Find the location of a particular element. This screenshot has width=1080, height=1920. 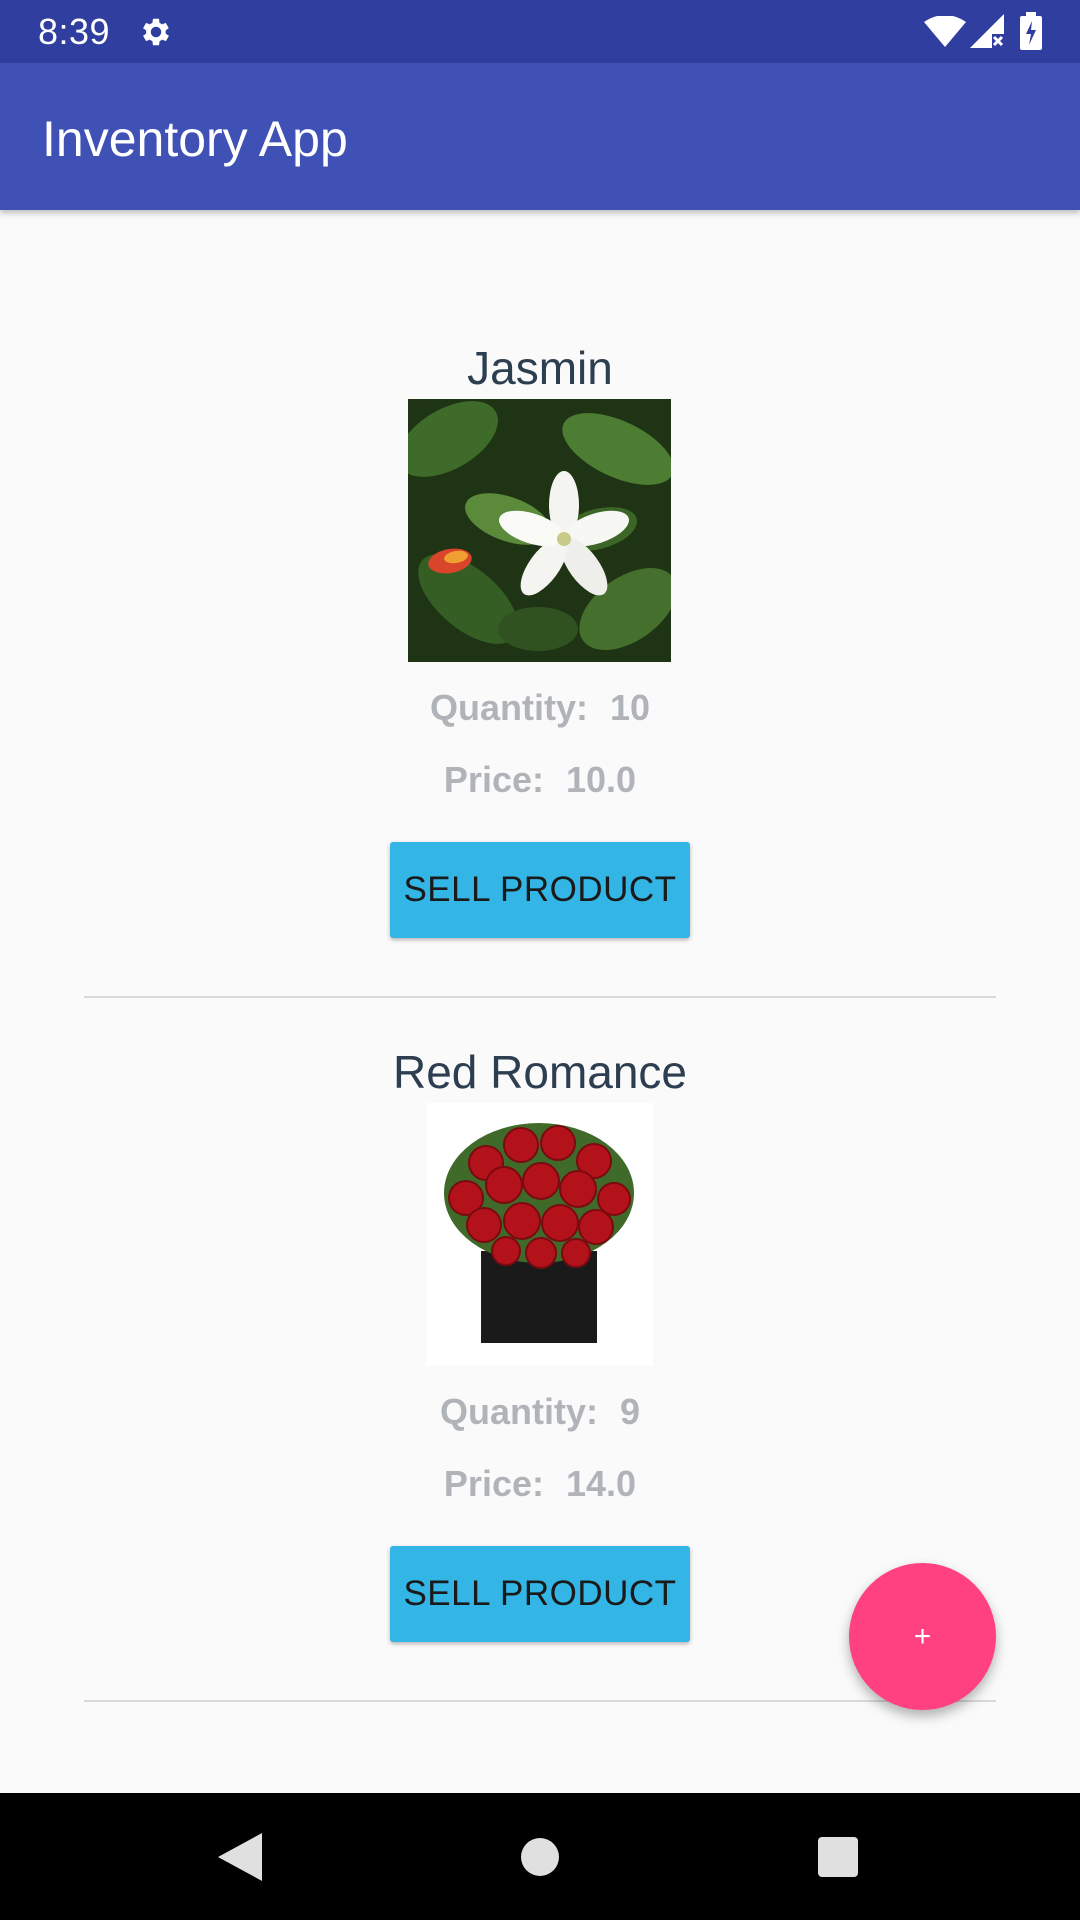

status-time: 8:39 is located at coordinates (74, 31).